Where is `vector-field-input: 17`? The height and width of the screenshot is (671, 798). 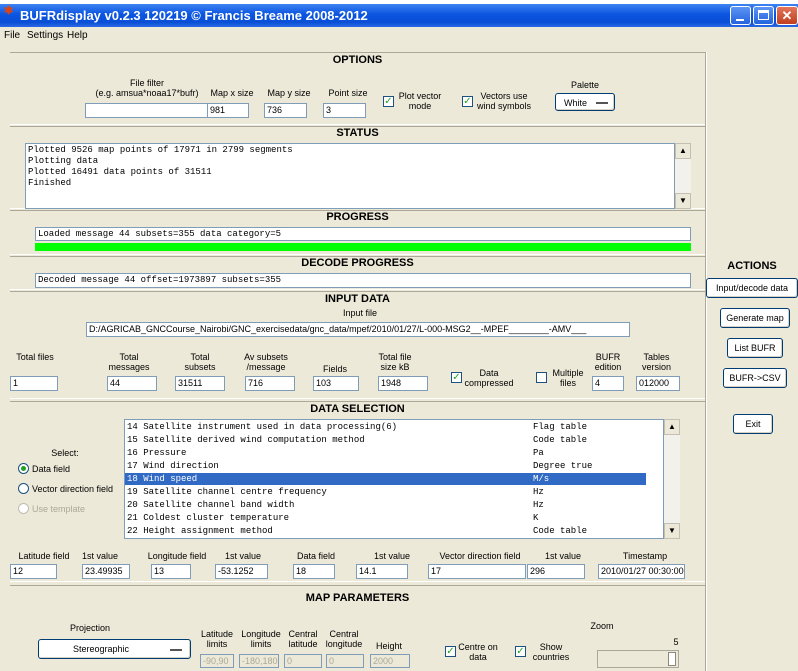 vector-field-input: 17 is located at coordinates (477, 571).